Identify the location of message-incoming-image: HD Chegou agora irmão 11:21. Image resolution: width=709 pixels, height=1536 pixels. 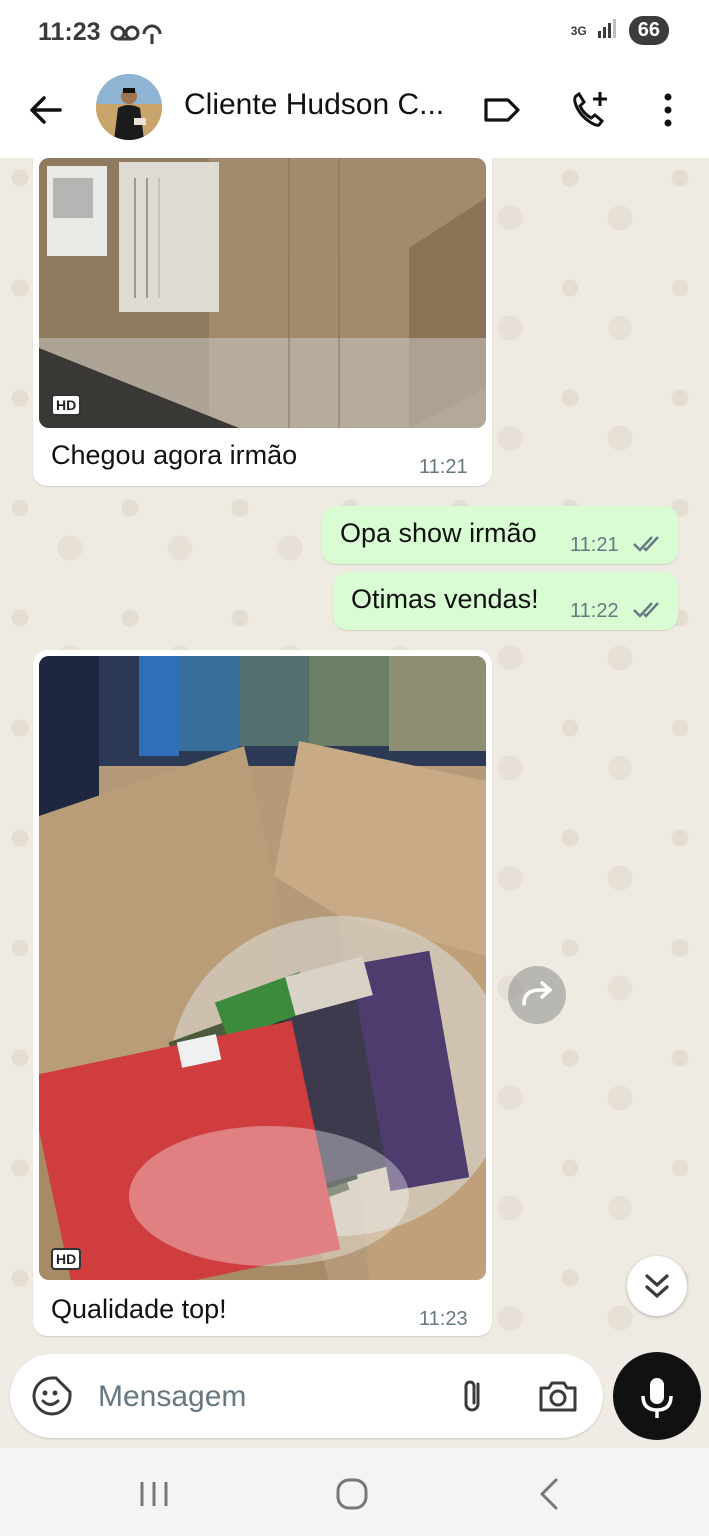
(262, 322).